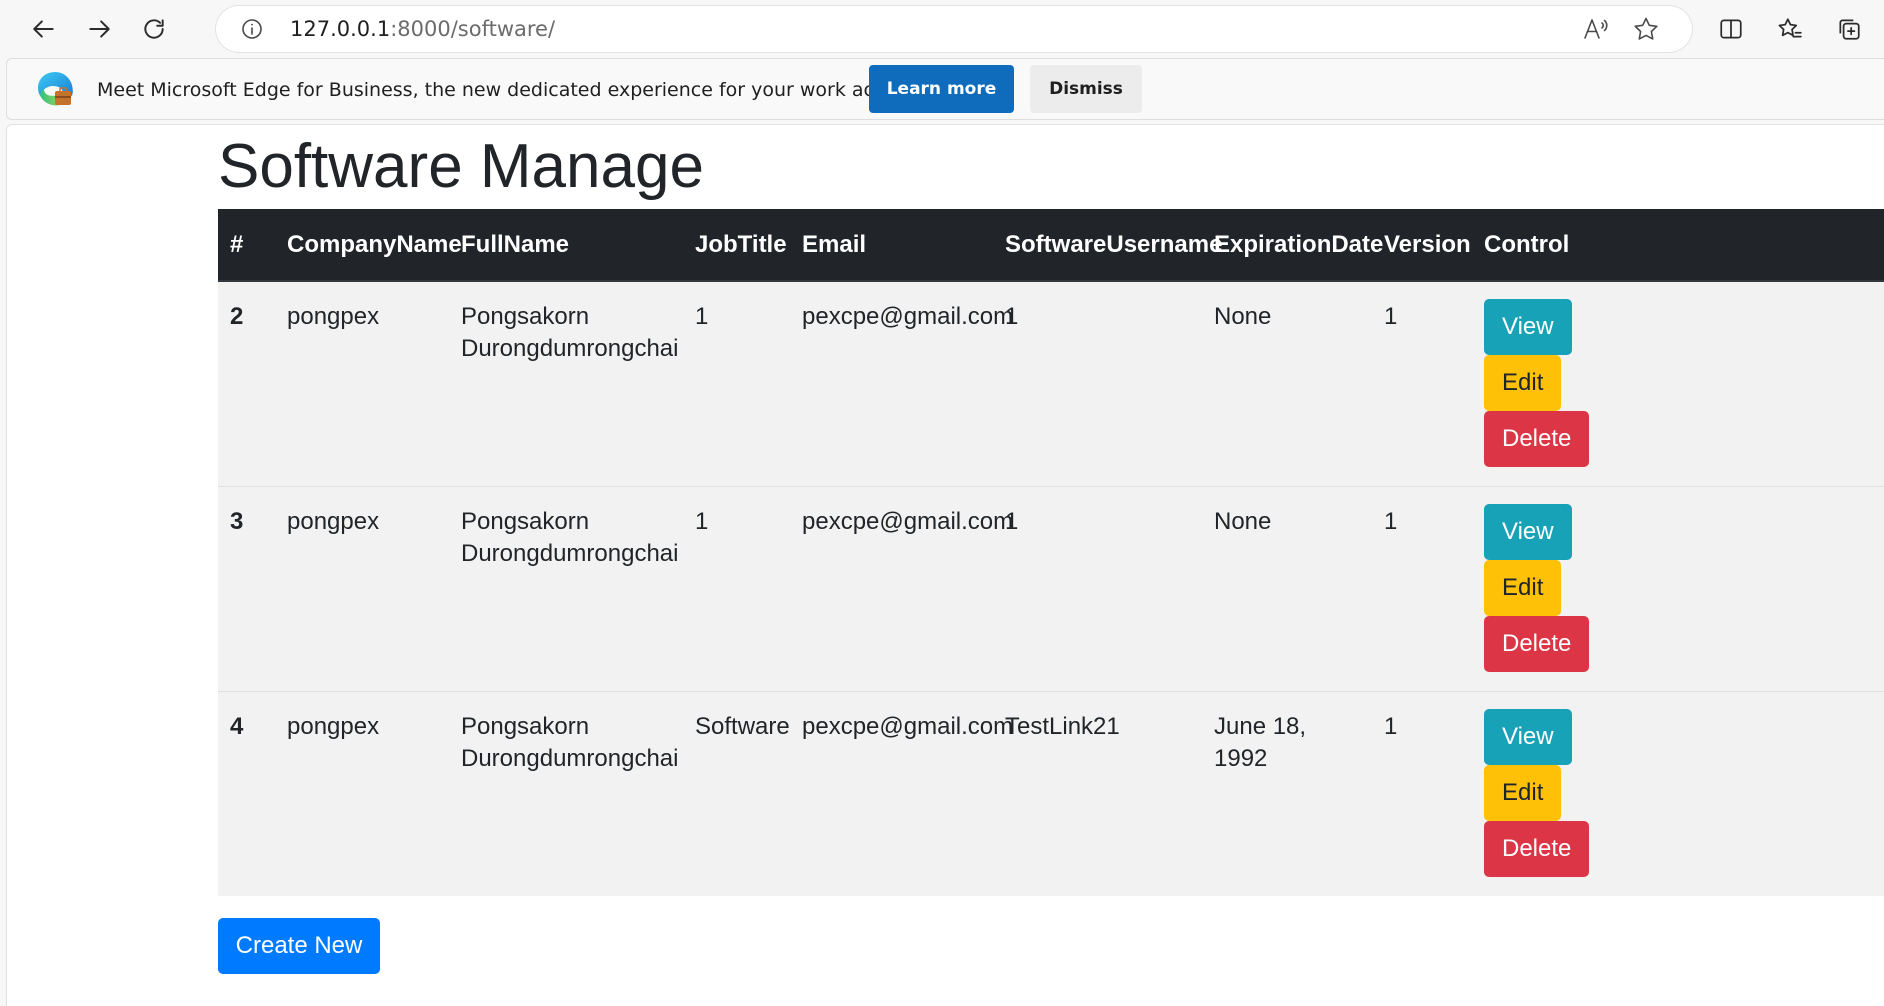 Image resolution: width=1884 pixels, height=1006 pixels. Describe the element at coordinates (1646, 29) in the screenshot. I see `star-icon` at that location.